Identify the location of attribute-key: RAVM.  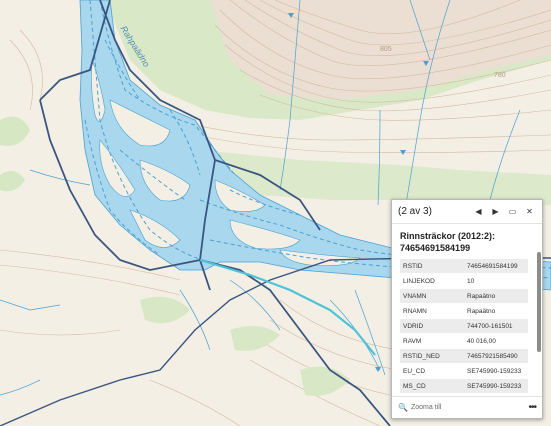
(432, 341).